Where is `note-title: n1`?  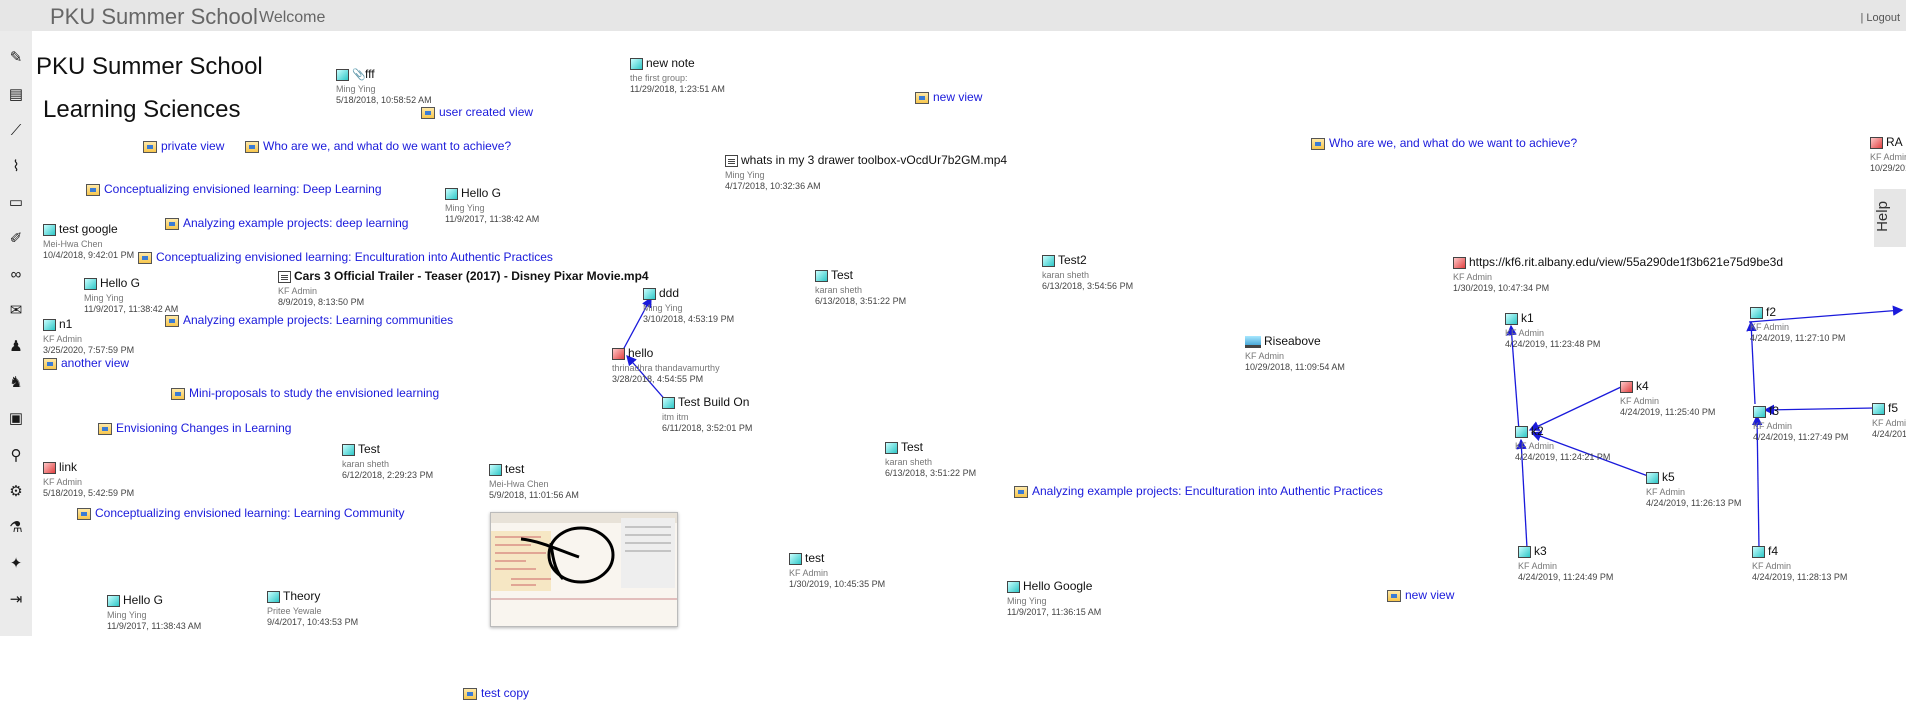
note-title: n1 is located at coordinates (65, 324).